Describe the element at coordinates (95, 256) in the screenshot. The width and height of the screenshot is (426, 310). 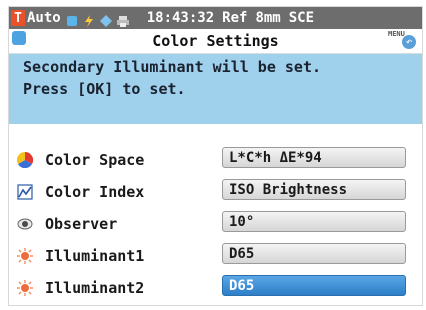
I see `setting-label: Illuminant1` at that location.